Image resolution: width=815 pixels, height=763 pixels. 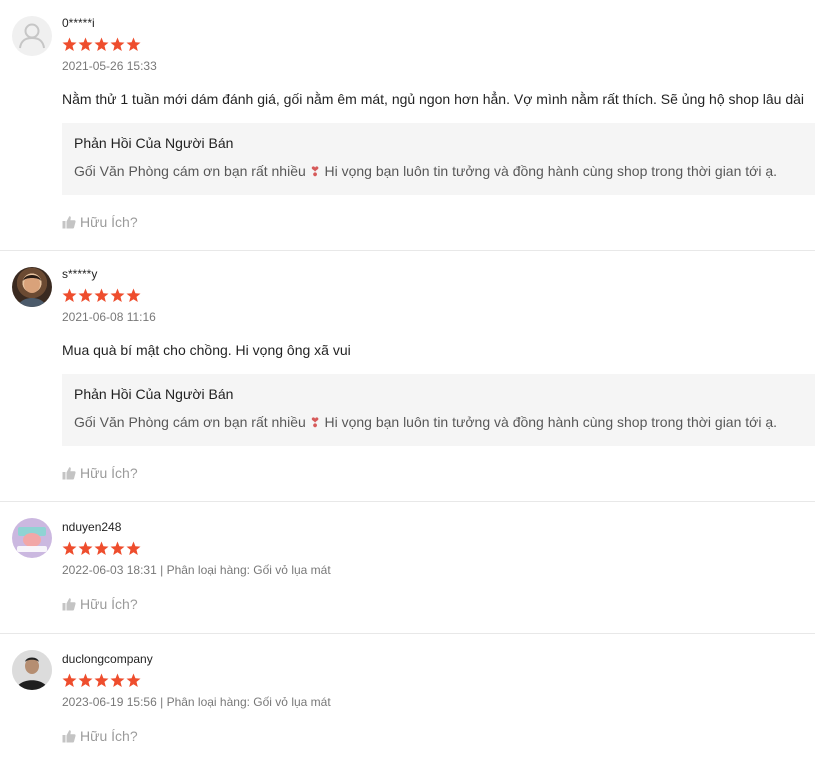 What do you see at coordinates (109, 570) in the screenshot?
I see `review-datetime: 2022-06-03 18:31` at bounding box center [109, 570].